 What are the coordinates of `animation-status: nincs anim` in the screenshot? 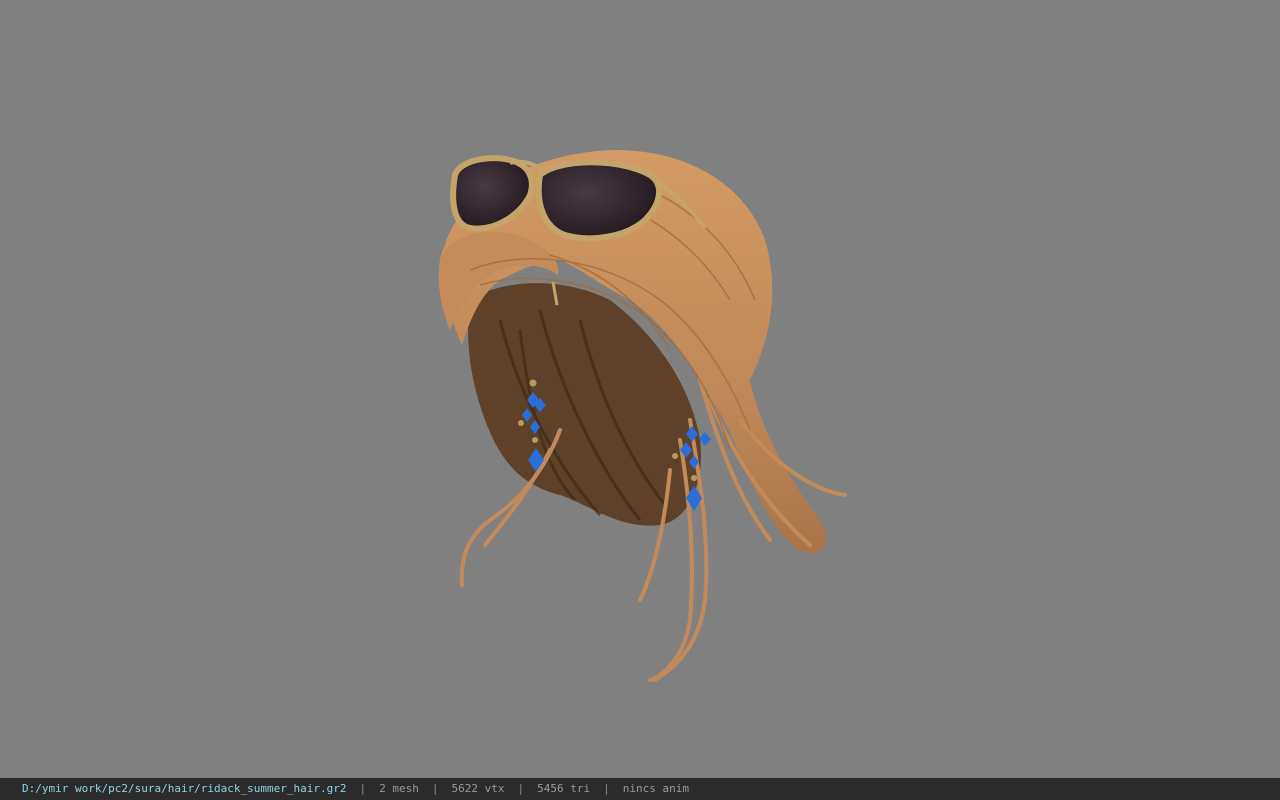 It's located at (655, 788).